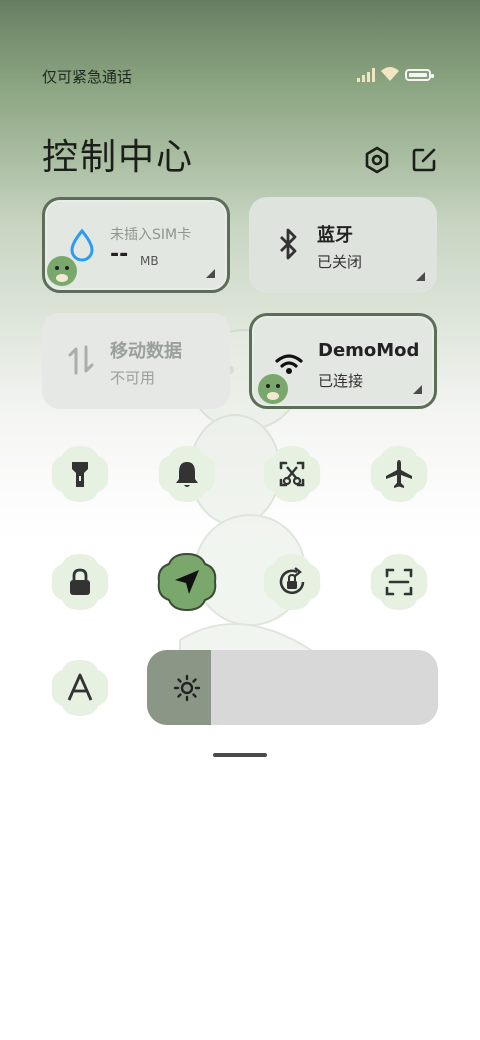 Image resolution: width=480 pixels, height=1040 pixels. What do you see at coordinates (149, 261) in the screenshot?
I see `data-usage-unit: MB` at bounding box center [149, 261].